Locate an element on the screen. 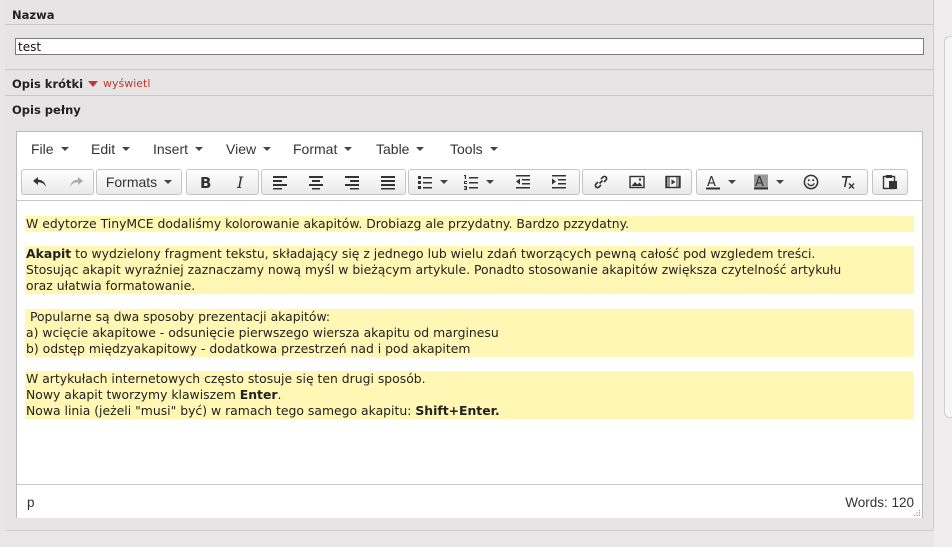 The width and height of the screenshot is (952, 547). paste-text-button is located at coordinates (890, 182).